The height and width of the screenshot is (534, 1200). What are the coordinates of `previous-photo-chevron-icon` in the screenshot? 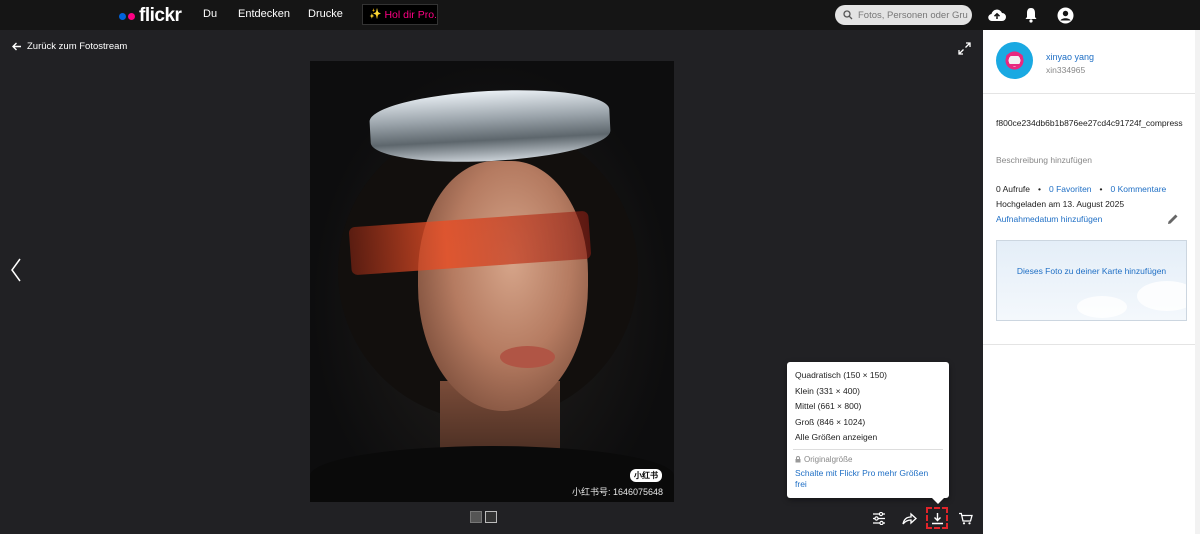 It's located at (16, 272).